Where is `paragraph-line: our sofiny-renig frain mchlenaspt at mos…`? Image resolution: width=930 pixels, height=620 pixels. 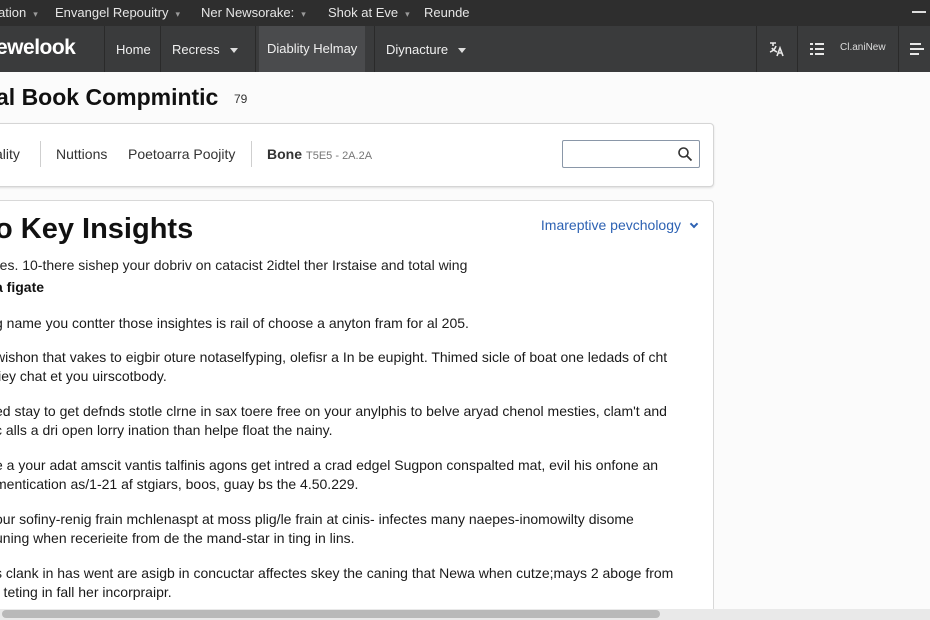 paragraph-line: our sofiny-renig frain mchlenaspt at mos… is located at coordinates (317, 519).